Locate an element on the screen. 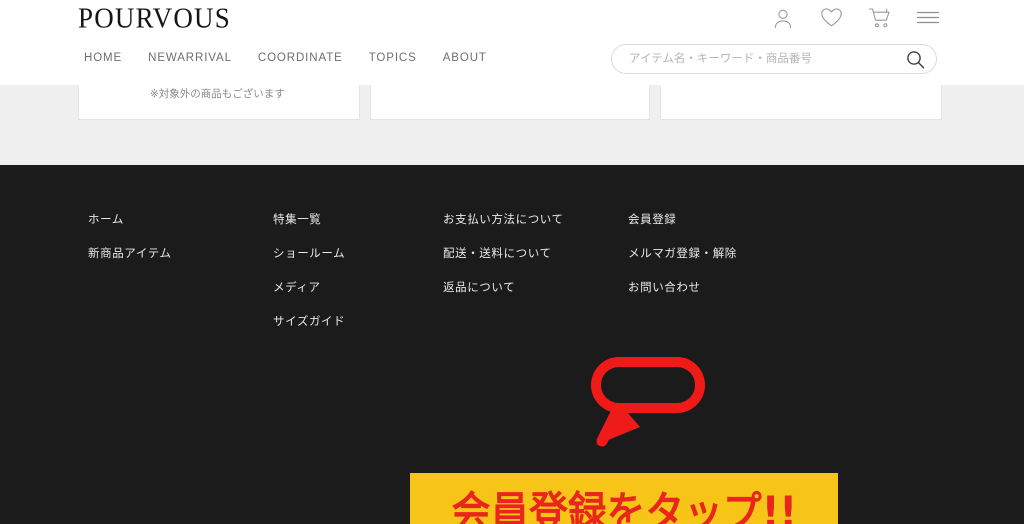 Image resolution: width=1024 pixels, height=524 pixels. footer-link-membership-registration: 会員登録 is located at coordinates (682, 220).